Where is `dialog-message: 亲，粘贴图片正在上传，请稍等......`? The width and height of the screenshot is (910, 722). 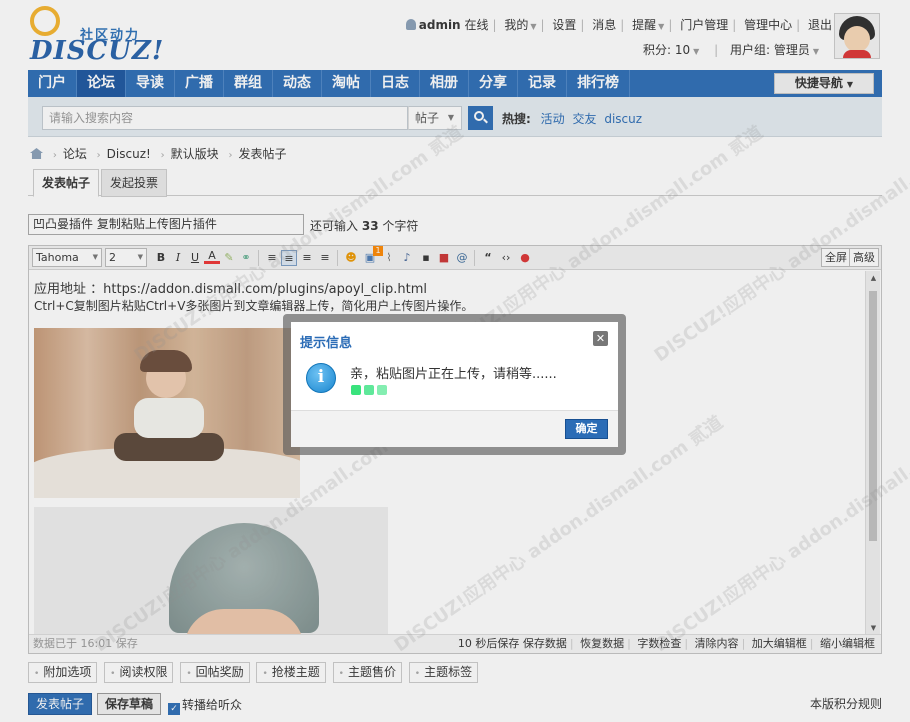 dialog-message: 亲，粘贴图片正在上传，请稍等...... is located at coordinates (453, 374).